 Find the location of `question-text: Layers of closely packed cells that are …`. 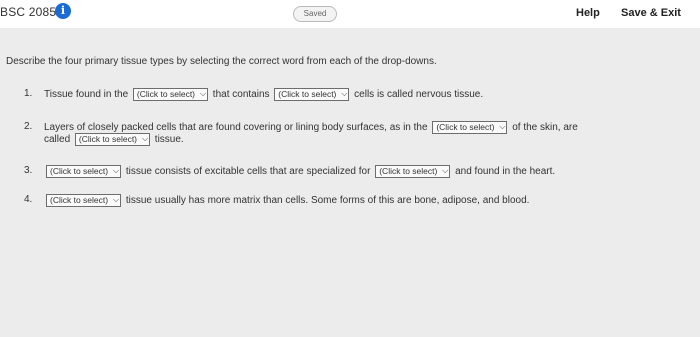

question-text: Layers of closely packed cells that are … is located at coordinates (236, 128).